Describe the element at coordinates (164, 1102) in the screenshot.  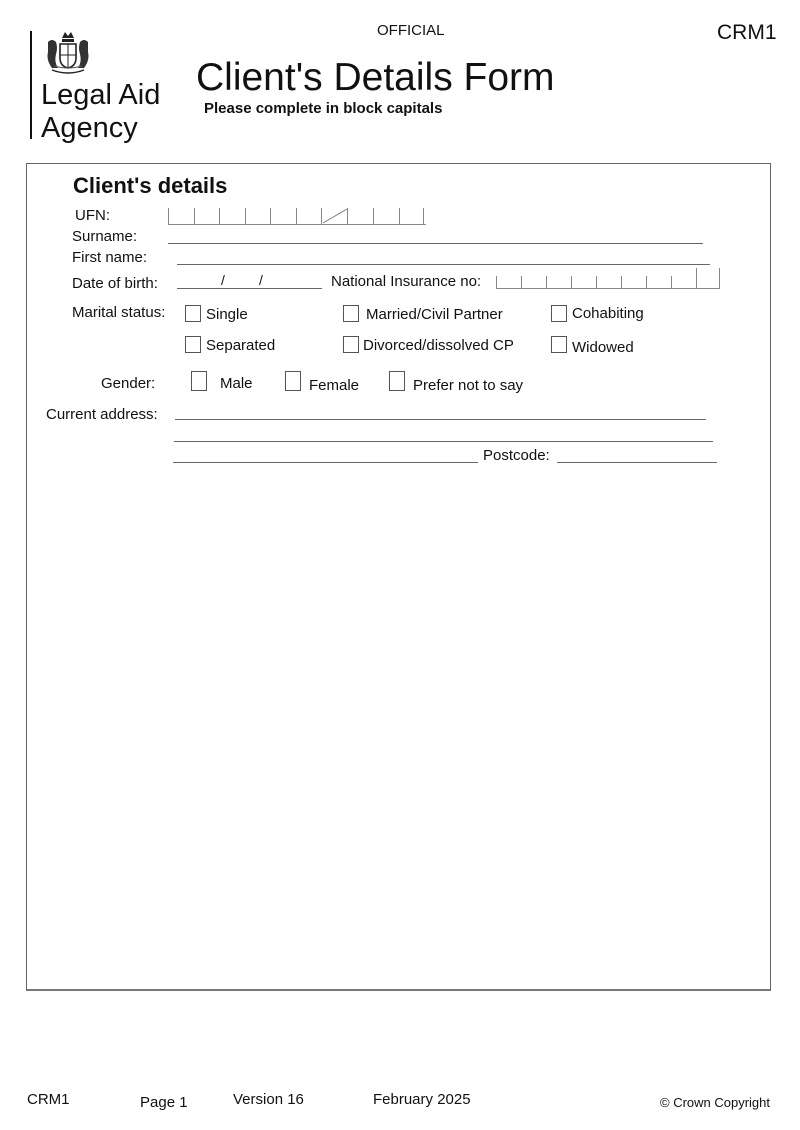
I see `footer-page-number: Page 1` at that location.